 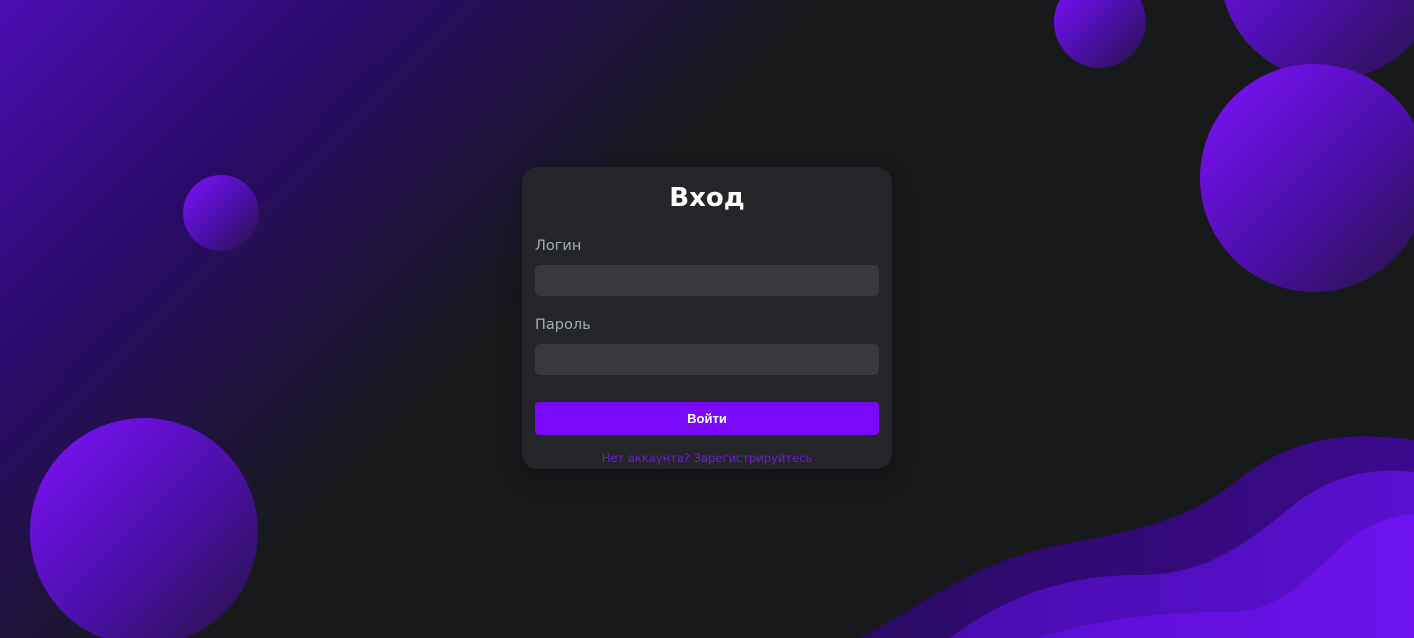 What do you see at coordinates (144, 528) in the screenshot?
I see `sphere-bottom-left` at bounding box center [144, 528].